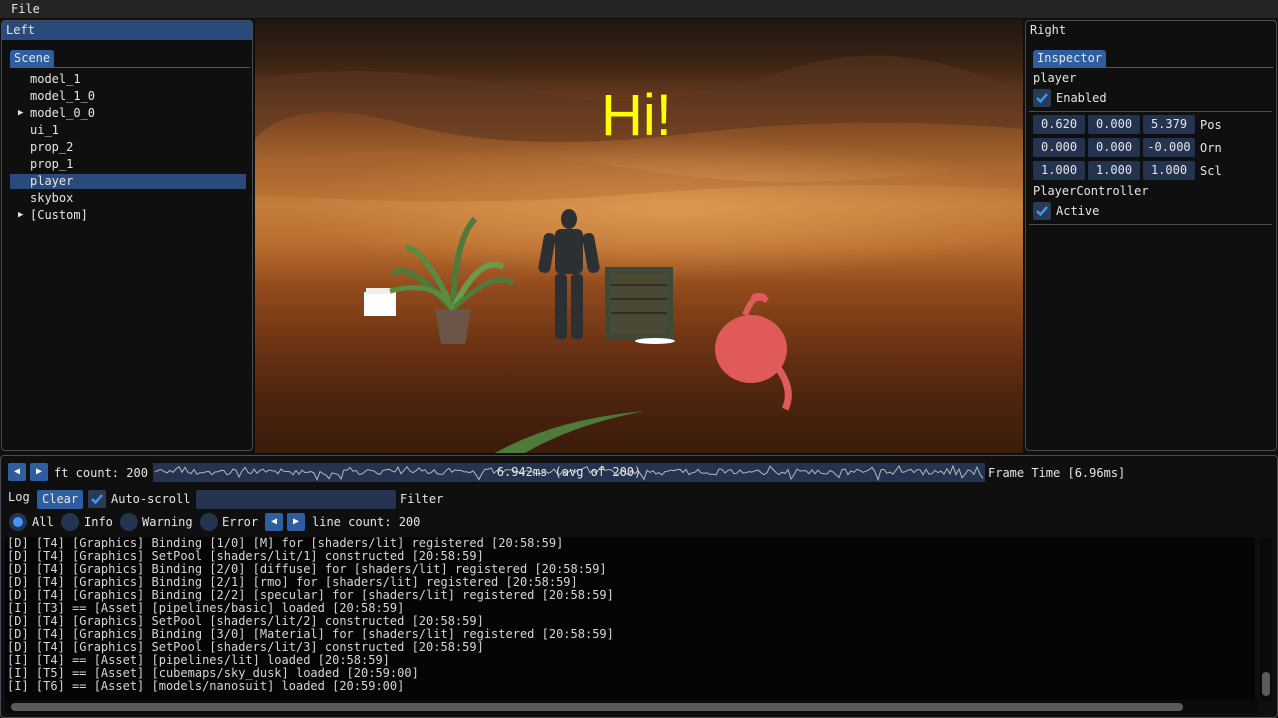  What do you see at coordinates (1211, 148) in the screenshot?
I see `orn-label: Orn` at bounding box center [1211, 148].